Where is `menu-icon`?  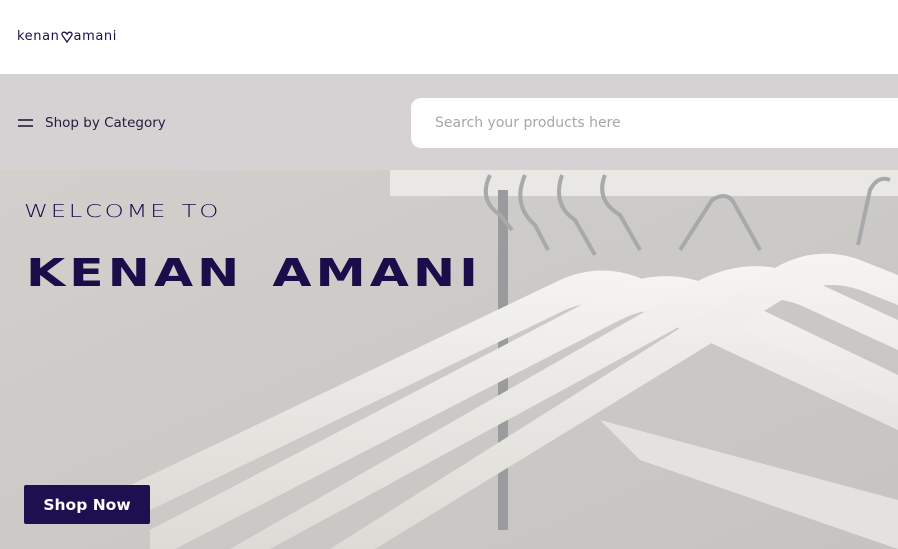 menu-icon is located at coordinates (25, 123).